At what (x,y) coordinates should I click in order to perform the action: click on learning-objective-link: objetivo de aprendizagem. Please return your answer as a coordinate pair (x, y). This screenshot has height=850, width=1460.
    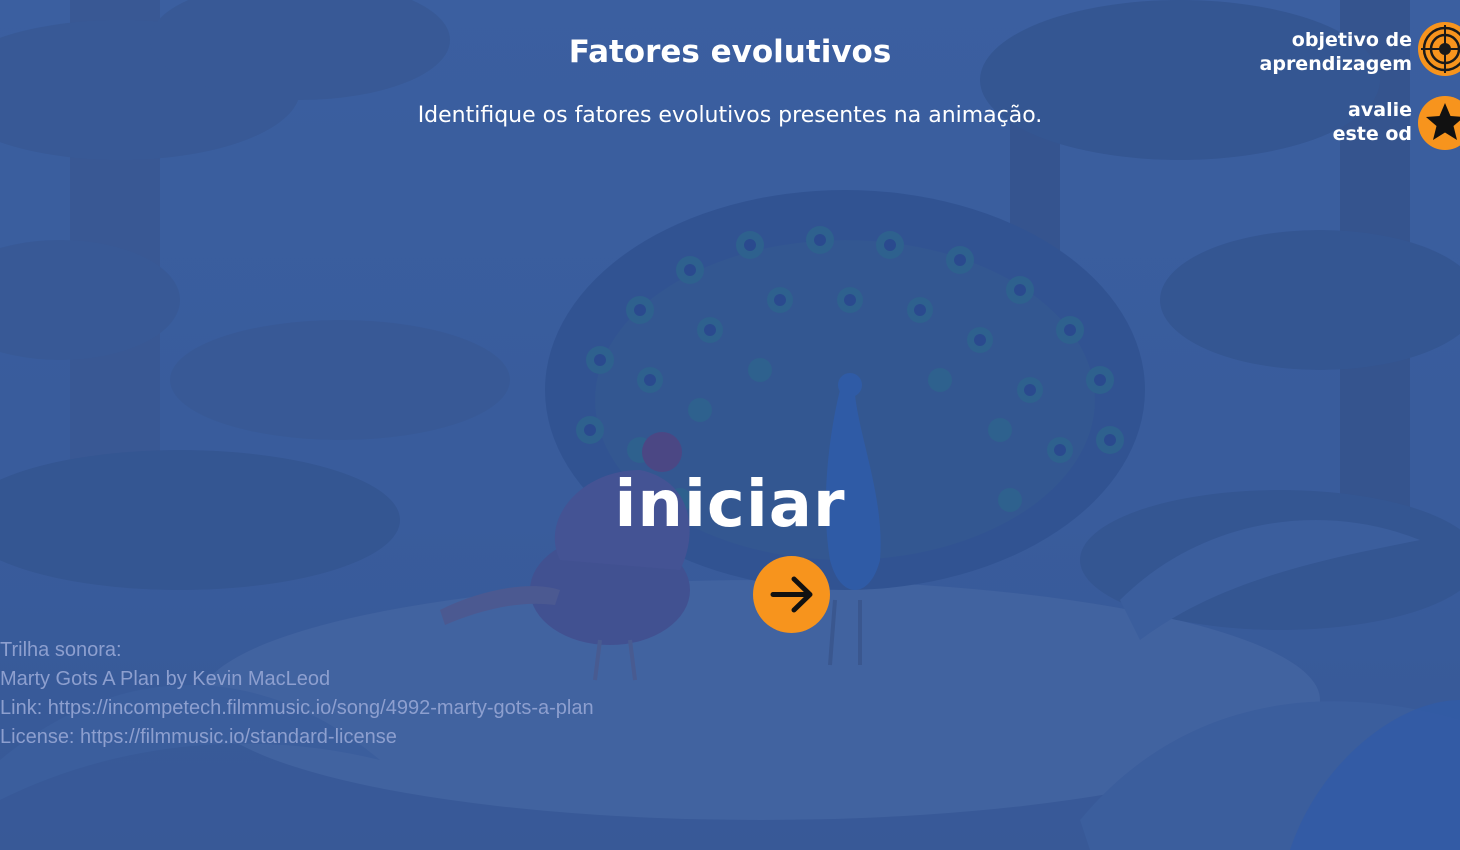
    Looking at the image, I should click on (1336, 52).